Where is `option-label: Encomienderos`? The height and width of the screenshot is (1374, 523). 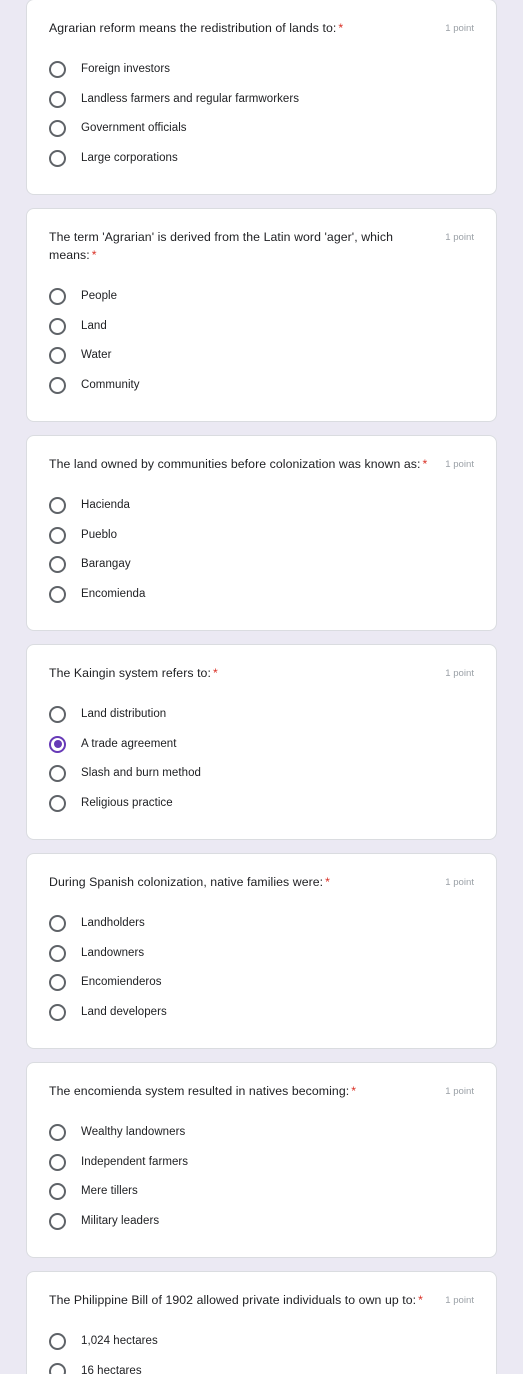
option-label: Encomienderos is located at coordinates (121, 982).